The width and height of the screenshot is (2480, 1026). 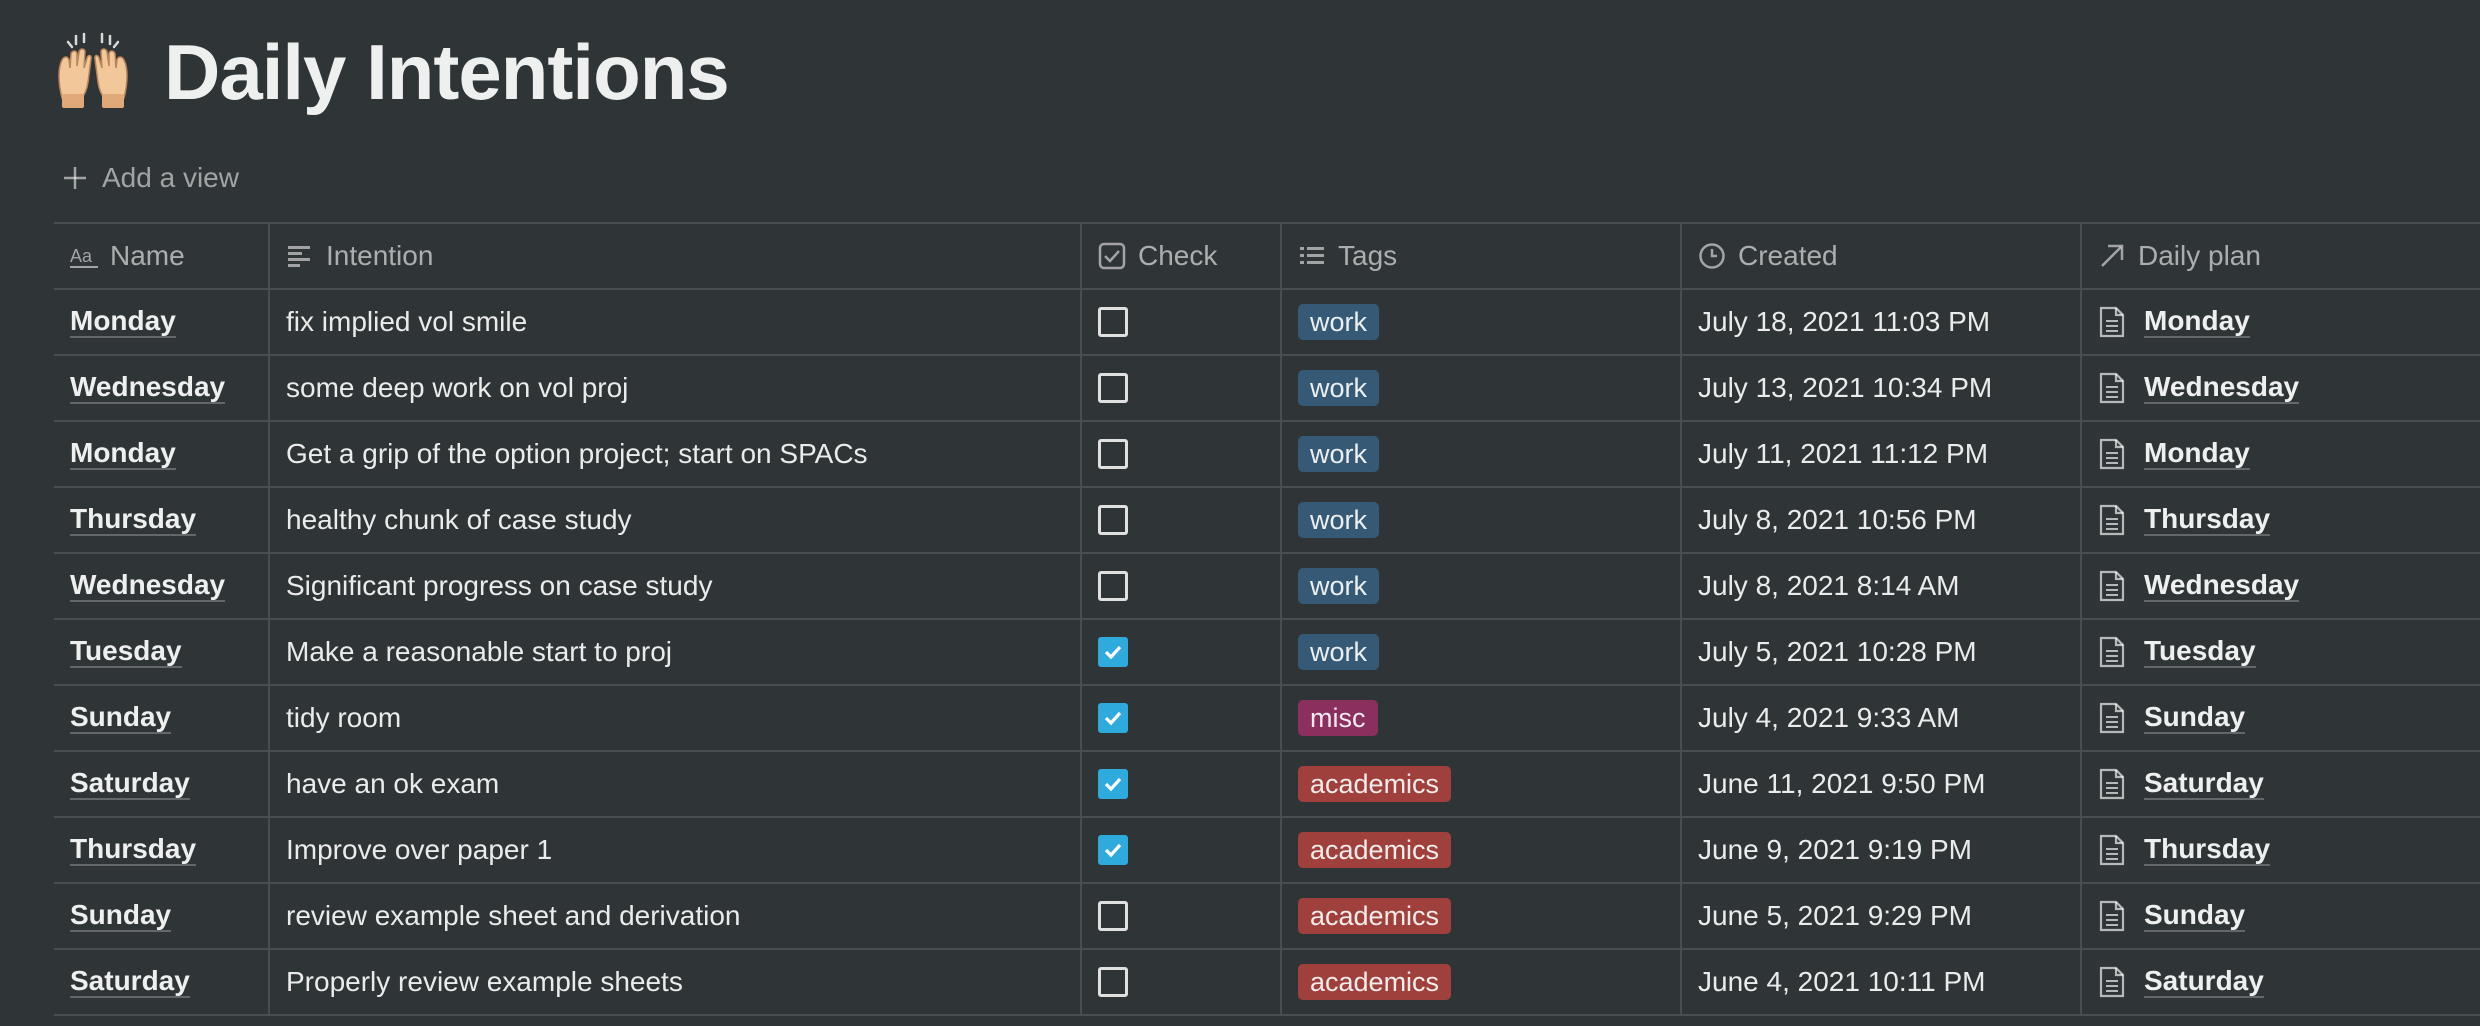 I want to click on intention-cell: Improve over paper 1, so click(x=676, y=850).